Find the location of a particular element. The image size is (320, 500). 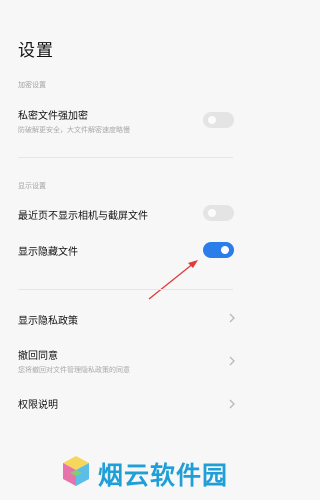

cube-logo-icon is located at coordinates (76, 471).